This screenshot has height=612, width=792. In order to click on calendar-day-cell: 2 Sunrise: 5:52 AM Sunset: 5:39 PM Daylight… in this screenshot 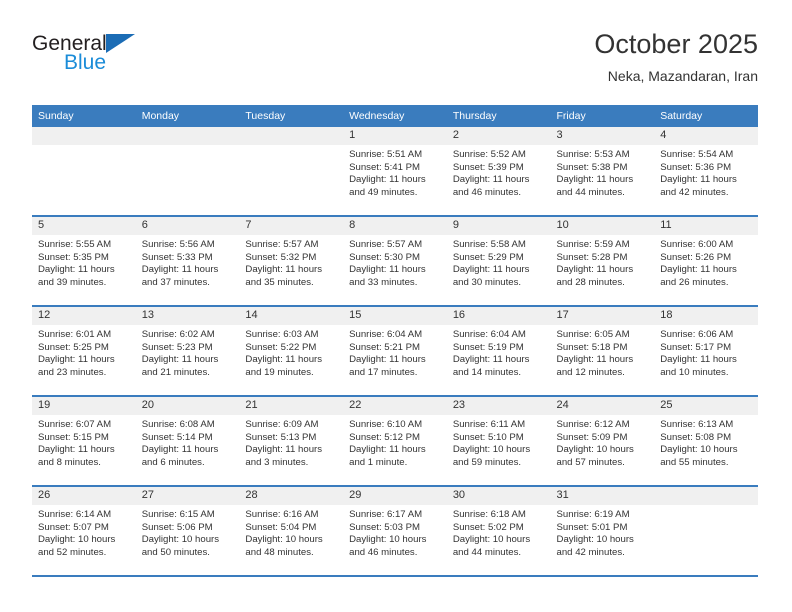, I will do `click(498, 171)`.